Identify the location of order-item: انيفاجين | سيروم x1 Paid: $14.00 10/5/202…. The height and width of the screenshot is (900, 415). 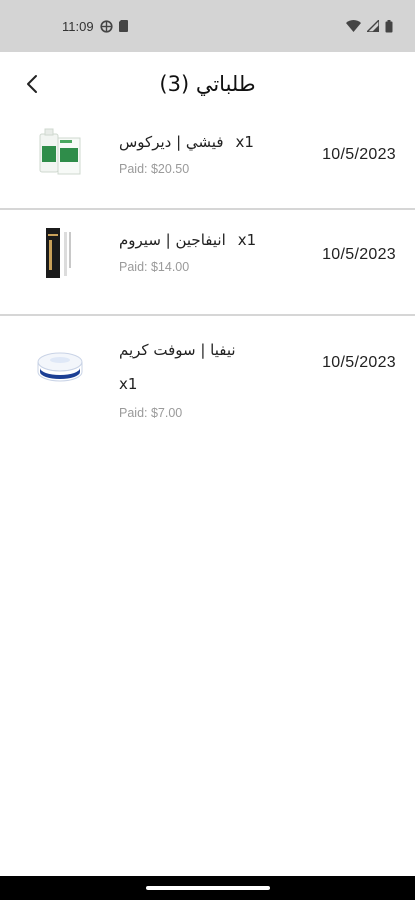
(207, 263).